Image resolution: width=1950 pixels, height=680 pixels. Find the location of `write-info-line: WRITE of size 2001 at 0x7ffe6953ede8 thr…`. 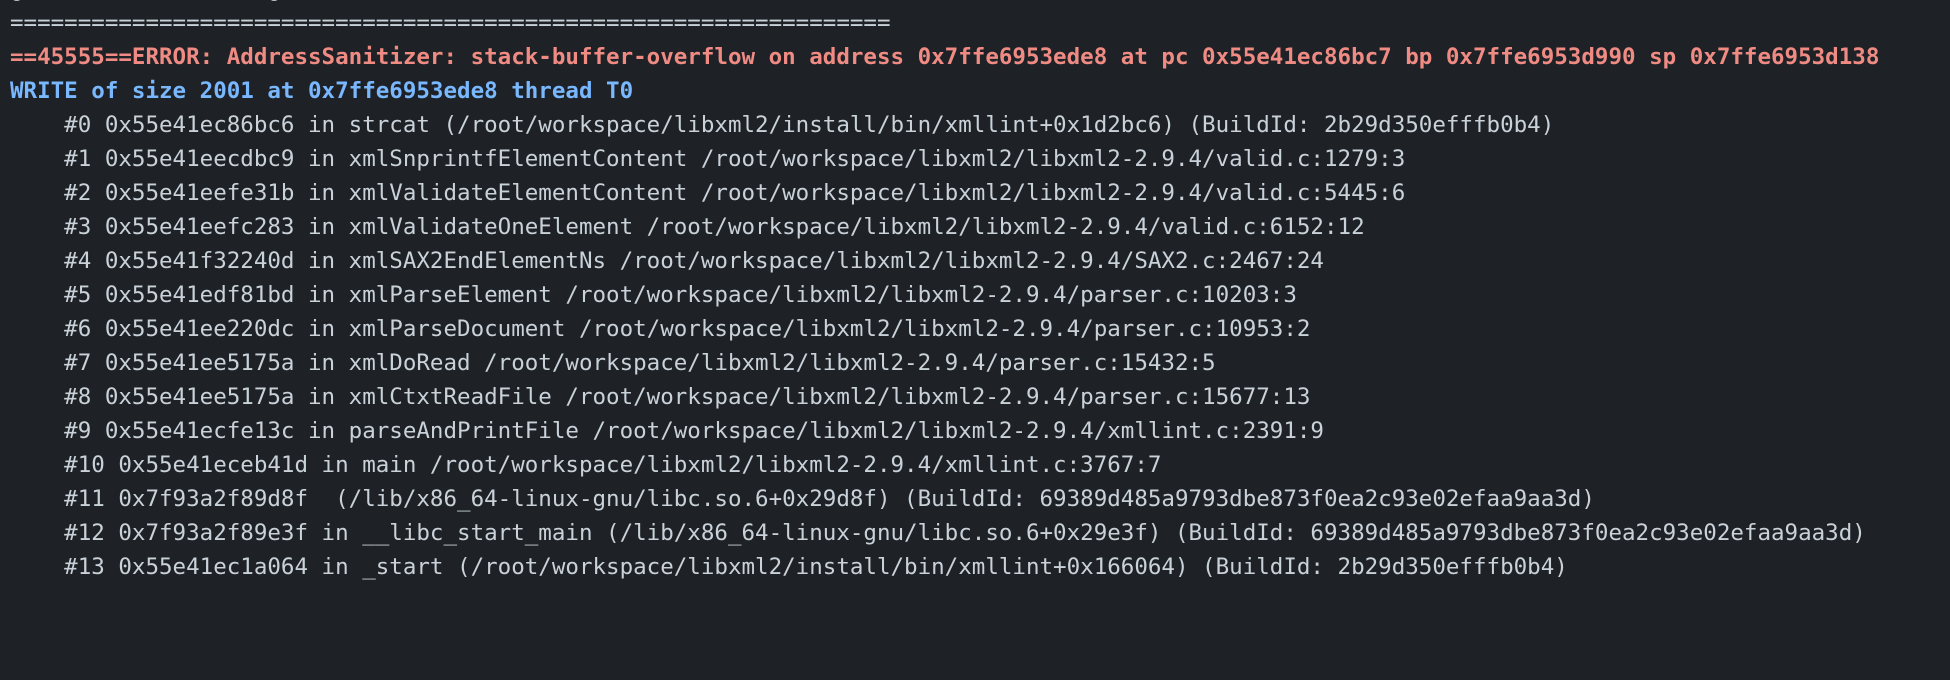

write-info-line: WRITE of size 2001 at 0x7ffe6953ede8 thr… is located at coordinates (322, 91).